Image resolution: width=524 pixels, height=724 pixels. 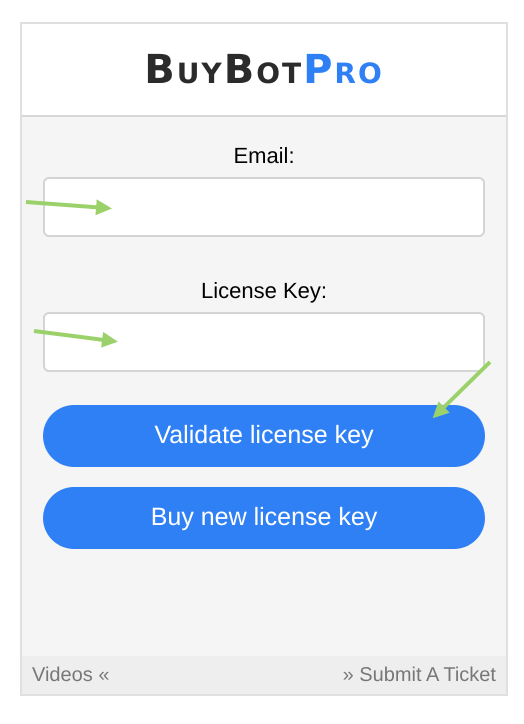 What do you see at coordinates (264, 70) in the screenshot?
I see `logo: BuyBotPro` at bounding box center [264, 70].